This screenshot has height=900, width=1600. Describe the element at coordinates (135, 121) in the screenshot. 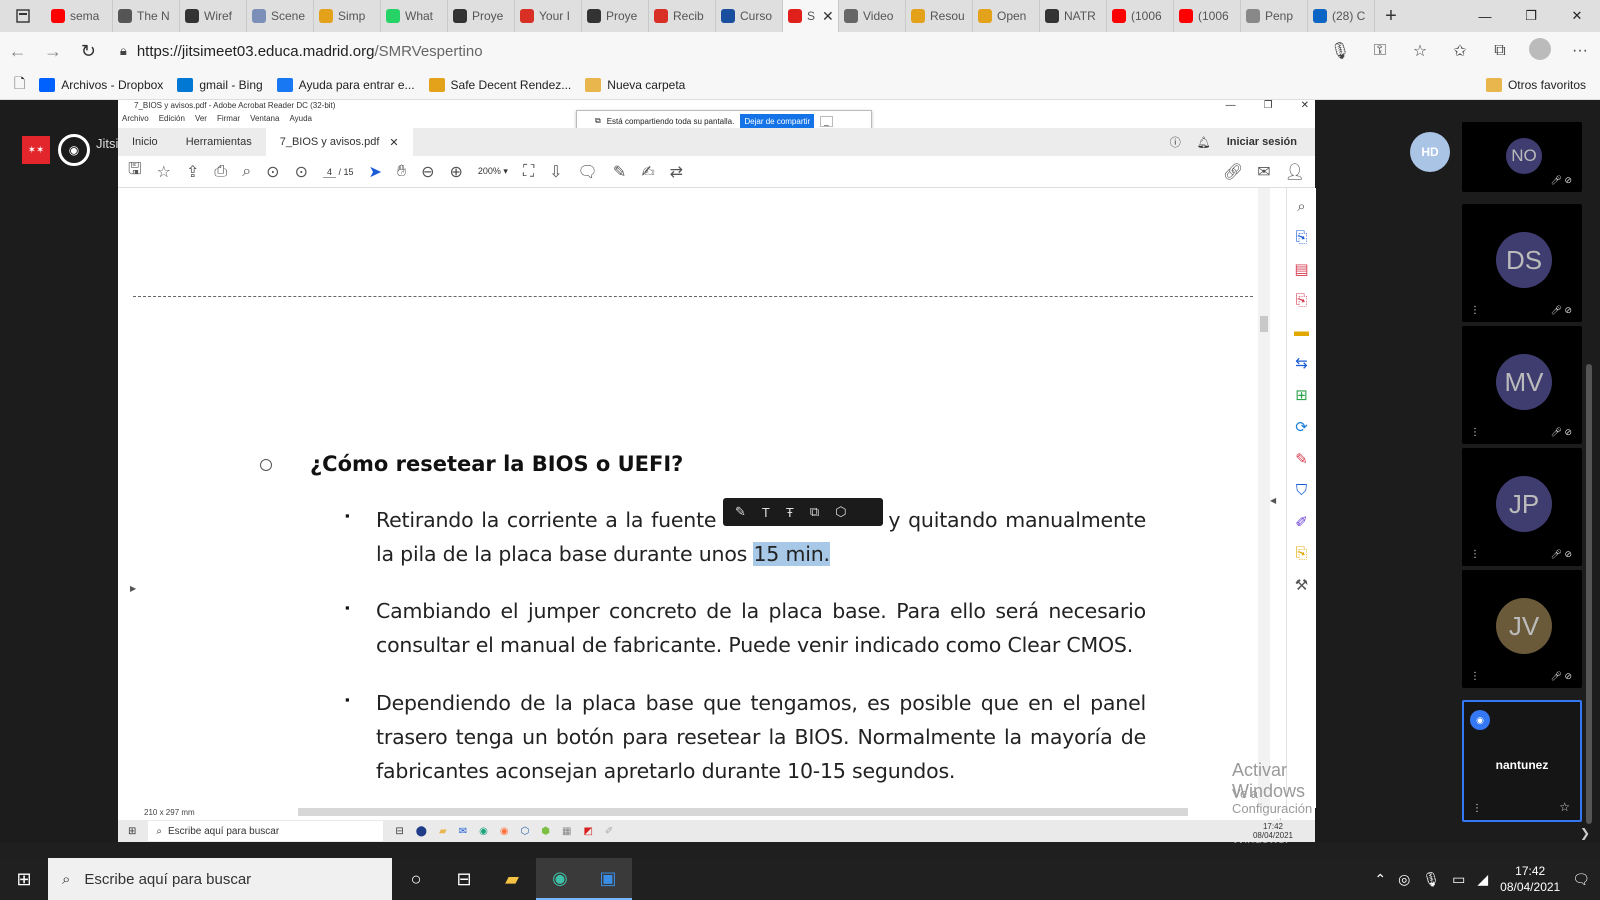

I see `acrobat-menu-item: Archivo` at that location.